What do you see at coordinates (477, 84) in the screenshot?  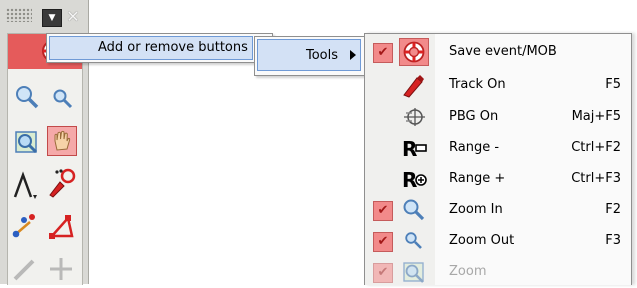 I see `menu-item-label: Track On` at bounding box center [477, 84].